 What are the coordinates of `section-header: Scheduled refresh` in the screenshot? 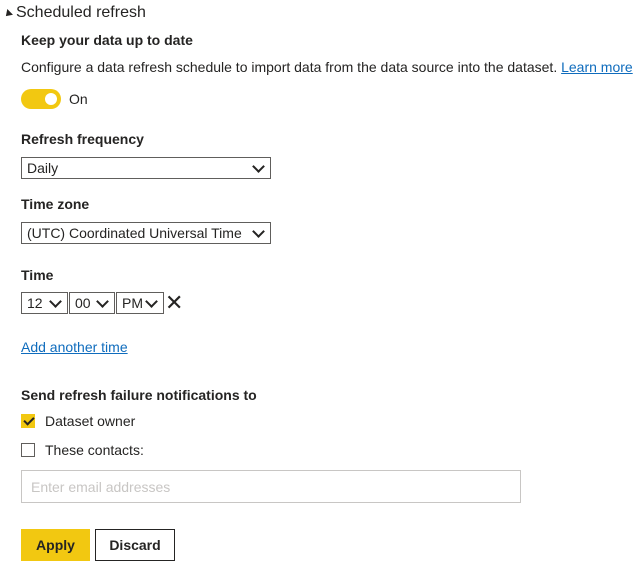 It's located at (74, 13).